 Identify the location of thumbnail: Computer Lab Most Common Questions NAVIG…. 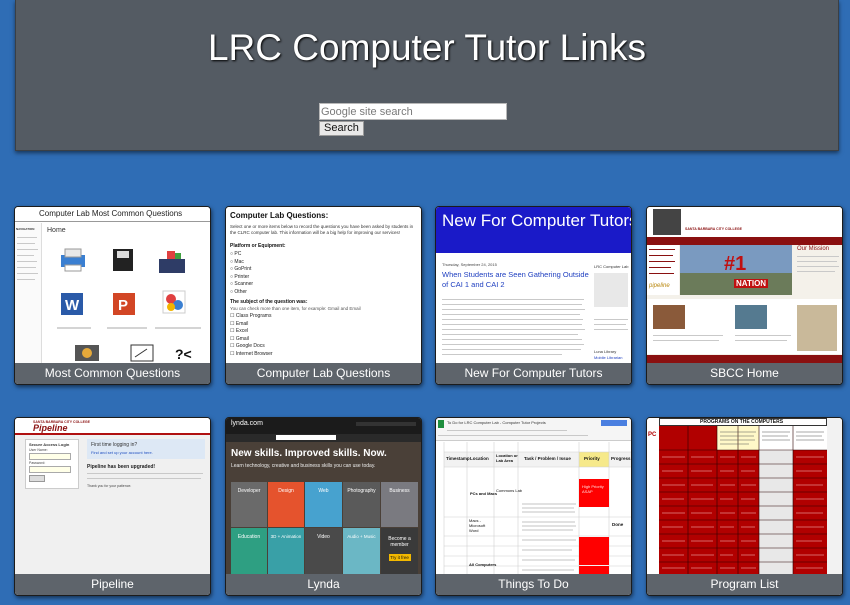
(112, 285).